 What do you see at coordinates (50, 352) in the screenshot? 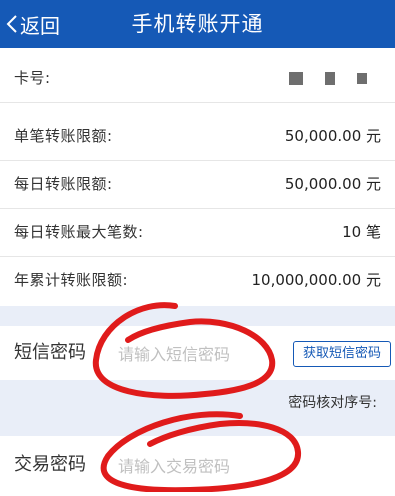
I see `sms-password-label: 短信密码` at bounding box center [50, 352].